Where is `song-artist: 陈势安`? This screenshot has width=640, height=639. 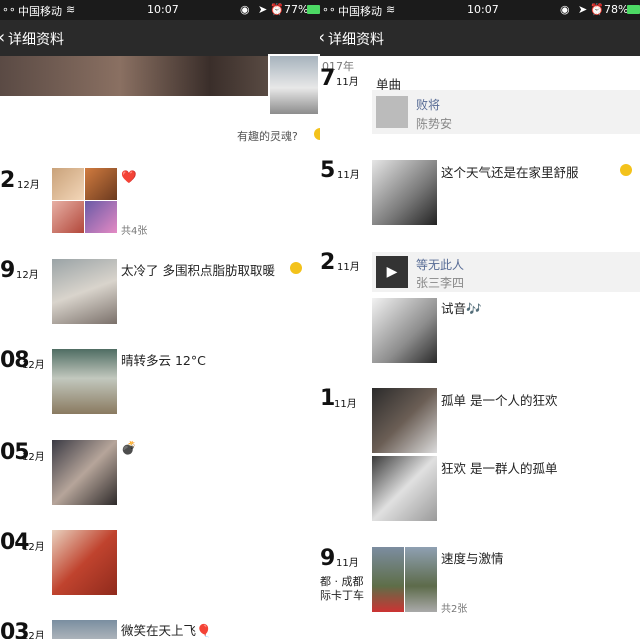 song-artist: 陈势安 is located at coordinates (434, 124).